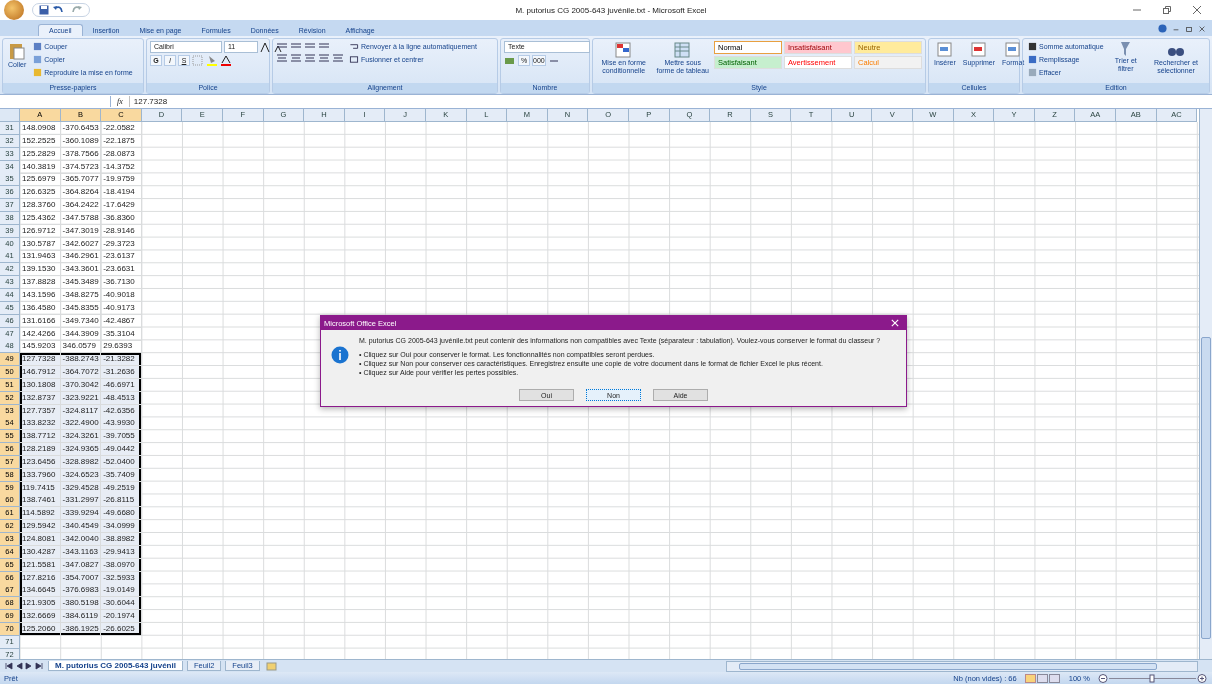 The image size is (1212, 684). What do you see at coordinates (40, 283) in the screenshot?
I see `table-cell: 137.8828` at bounding box center [40, 283].